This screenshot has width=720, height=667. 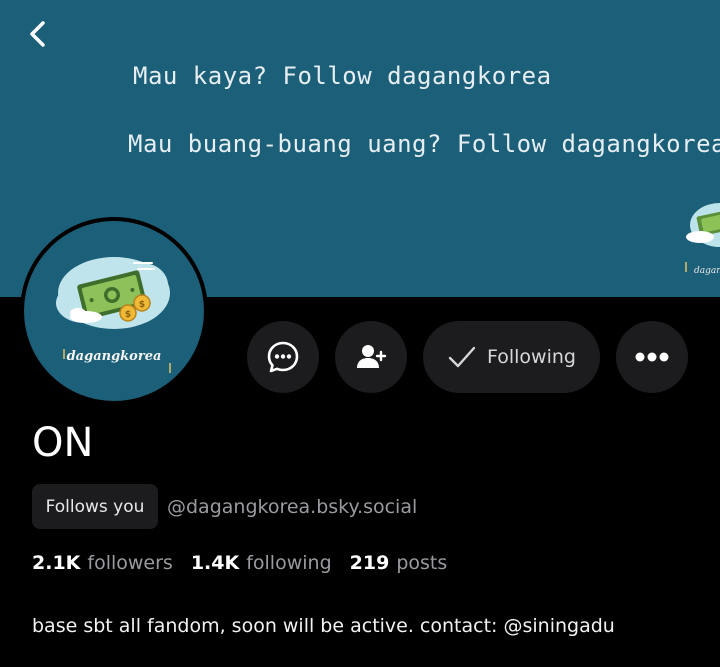 What do you see at coordinates (531, 357) in the screenshot?
I see `following-button-label: Following` at bounding box center [531, 357].